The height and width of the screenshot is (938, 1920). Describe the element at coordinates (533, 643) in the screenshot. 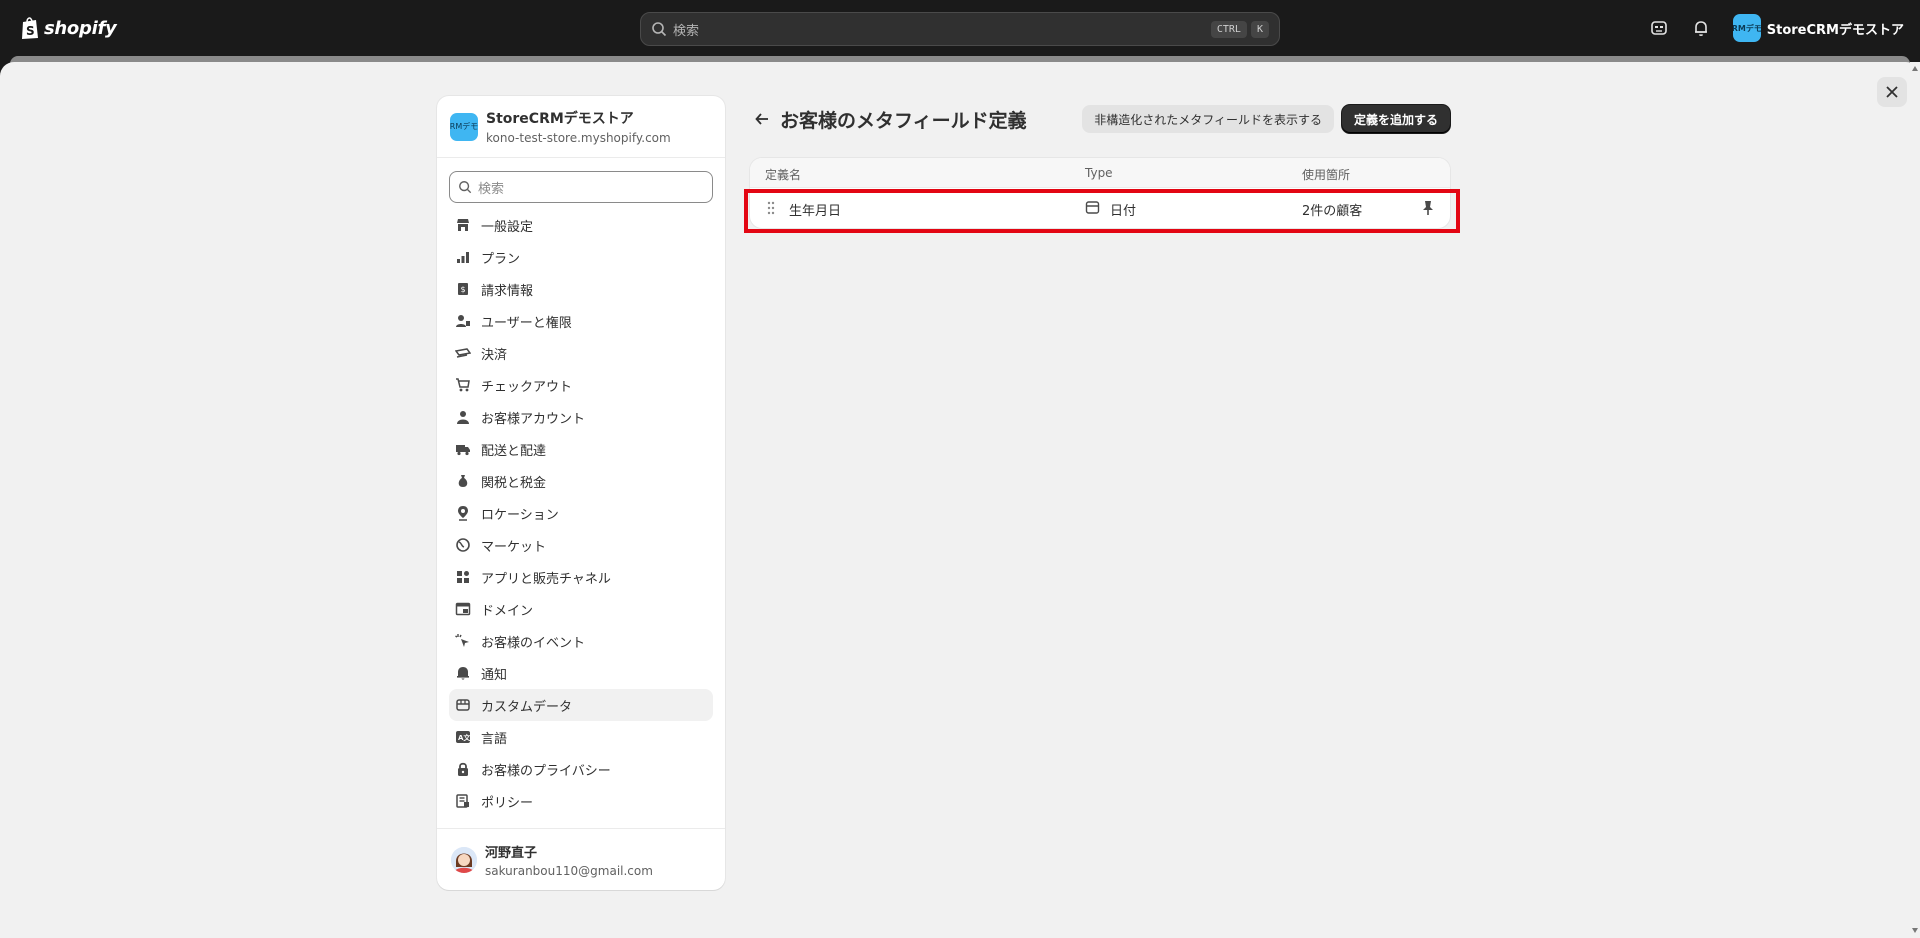

I see `sidebar-item-label: お客様のイベント` at that location.